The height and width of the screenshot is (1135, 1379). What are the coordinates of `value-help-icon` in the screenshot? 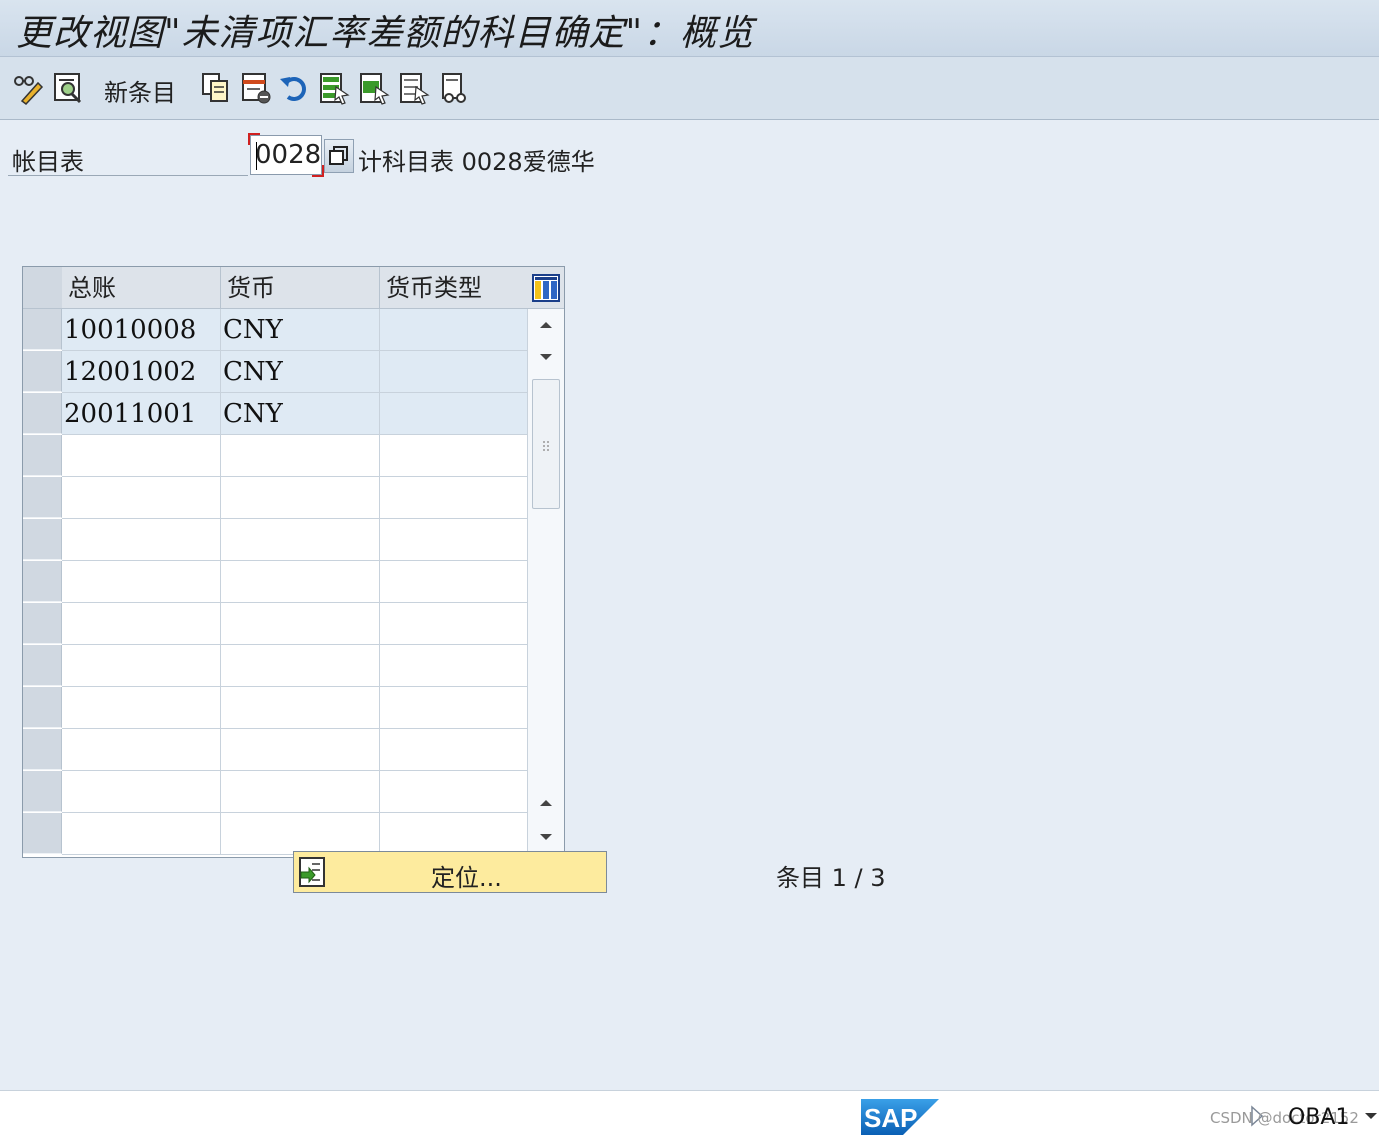 It's located at (338, 155).